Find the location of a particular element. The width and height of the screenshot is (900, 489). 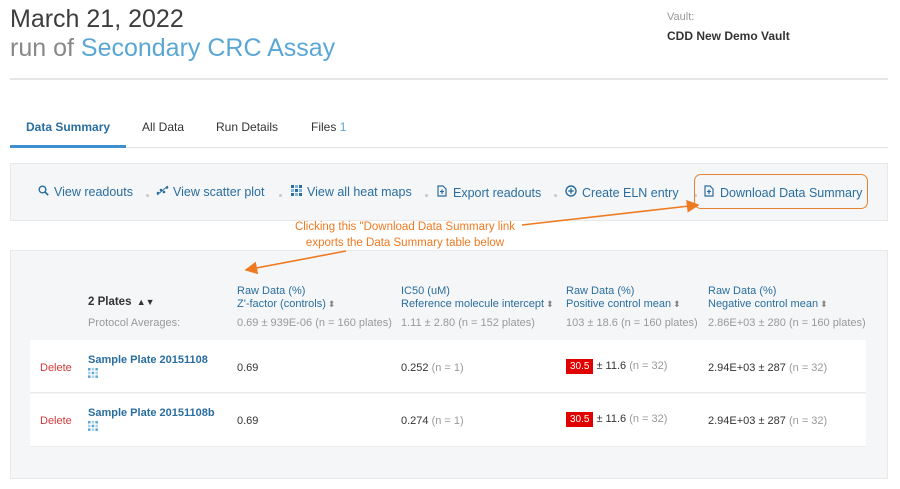

scatter-plot-icon is located at coordinates (162, 192).